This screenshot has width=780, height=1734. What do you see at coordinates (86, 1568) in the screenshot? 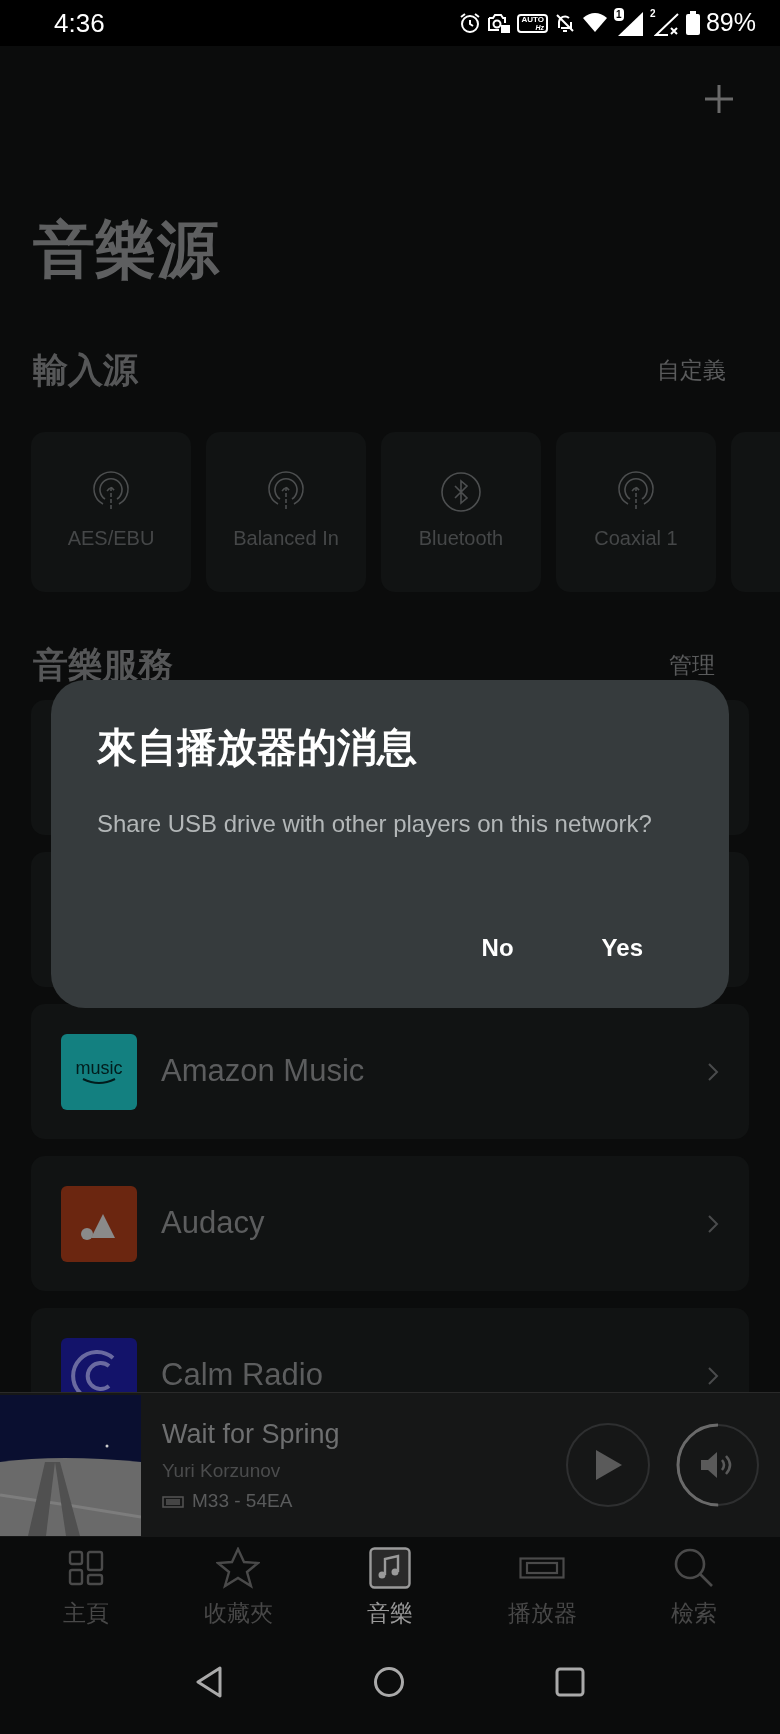
I see `grid-icon` at bounding box center [86, 1568].